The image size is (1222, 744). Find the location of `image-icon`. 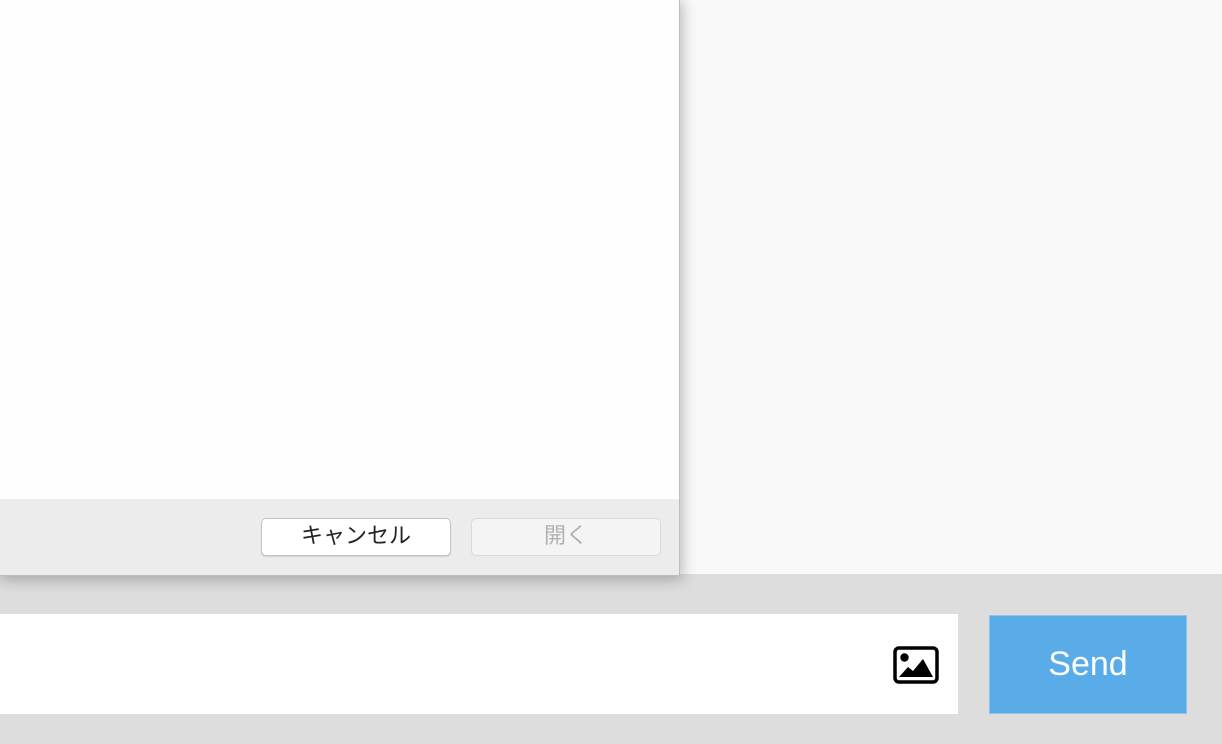

image-icon is located at coordinates (916, 665).